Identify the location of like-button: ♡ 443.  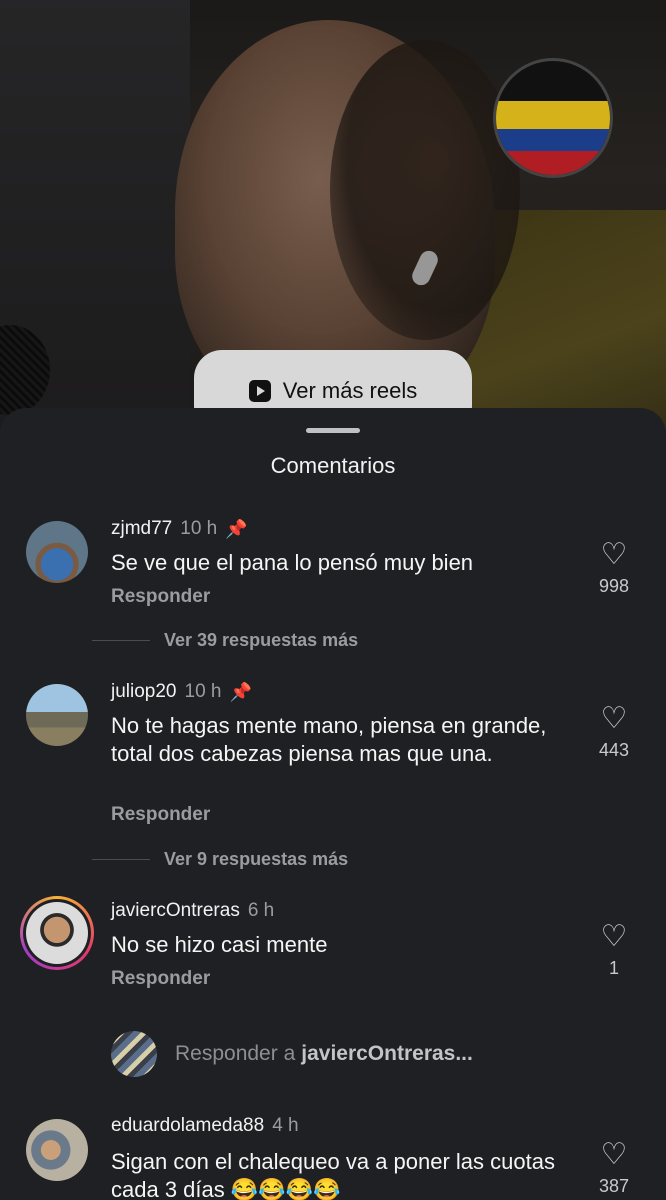
(614, 732).